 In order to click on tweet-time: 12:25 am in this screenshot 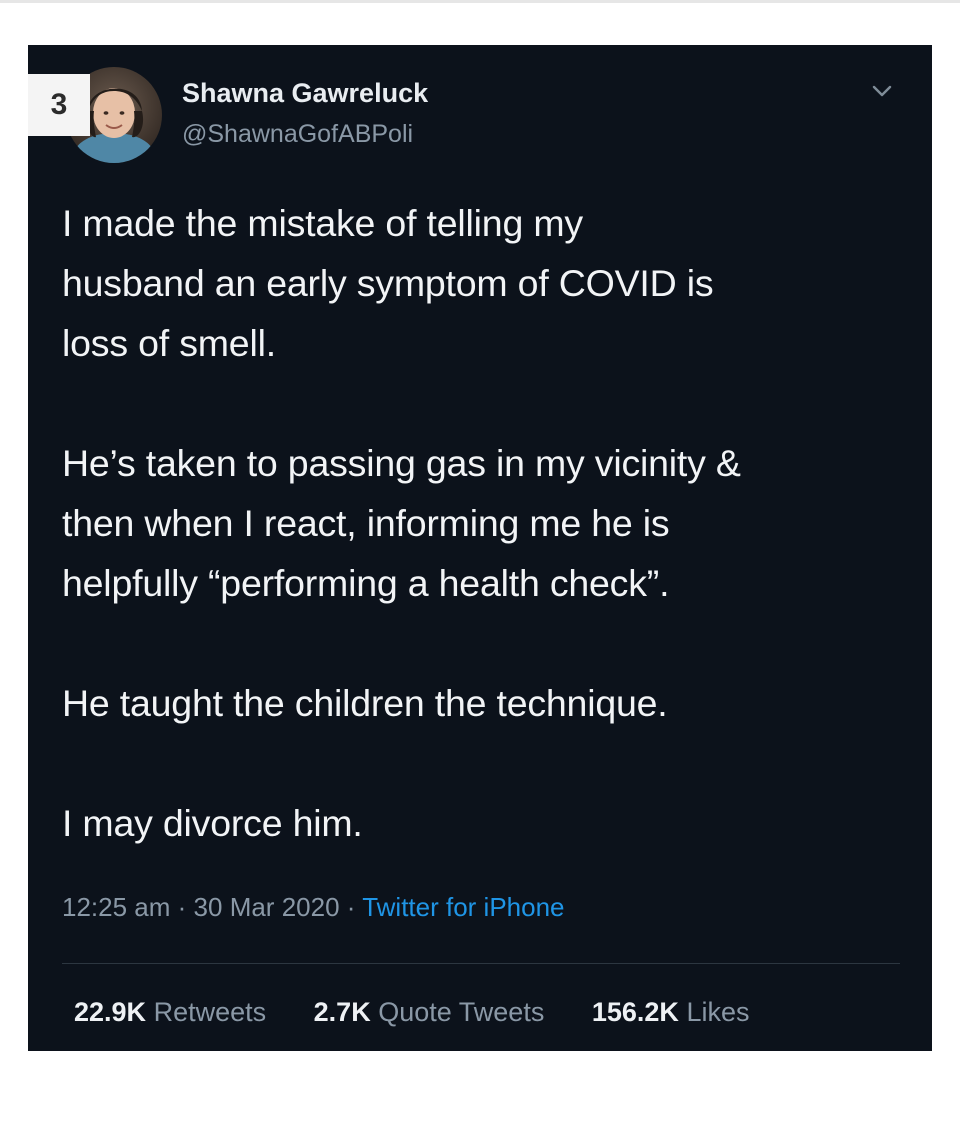, I will do `click(116, 907)`.